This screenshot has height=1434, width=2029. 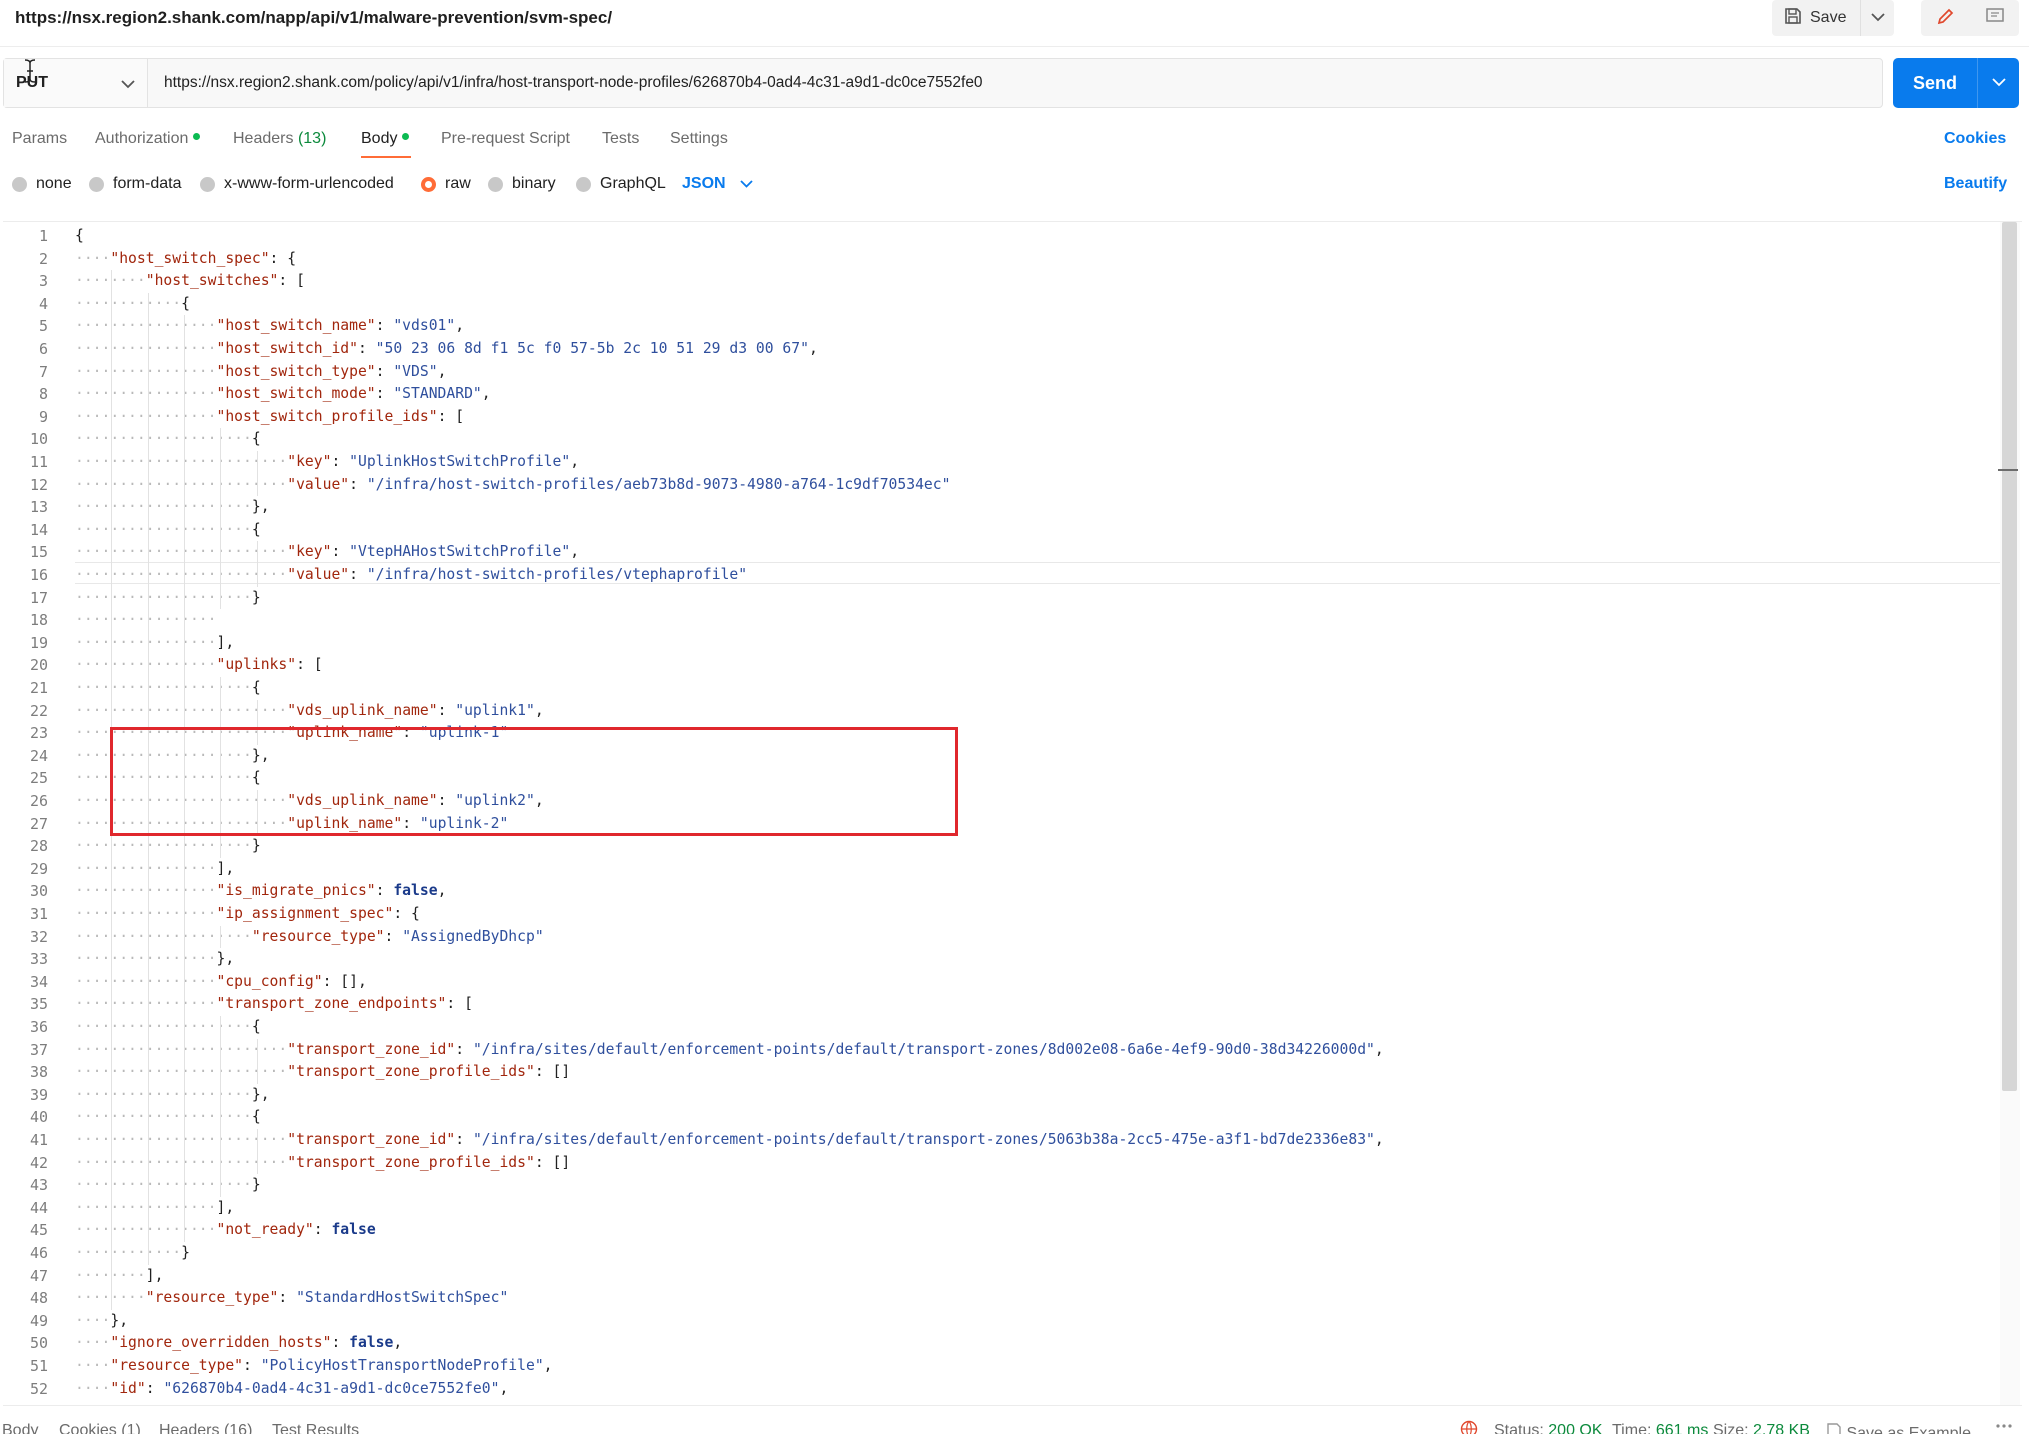 I want to click on code-line: ············{, so click(x=132, y=304).